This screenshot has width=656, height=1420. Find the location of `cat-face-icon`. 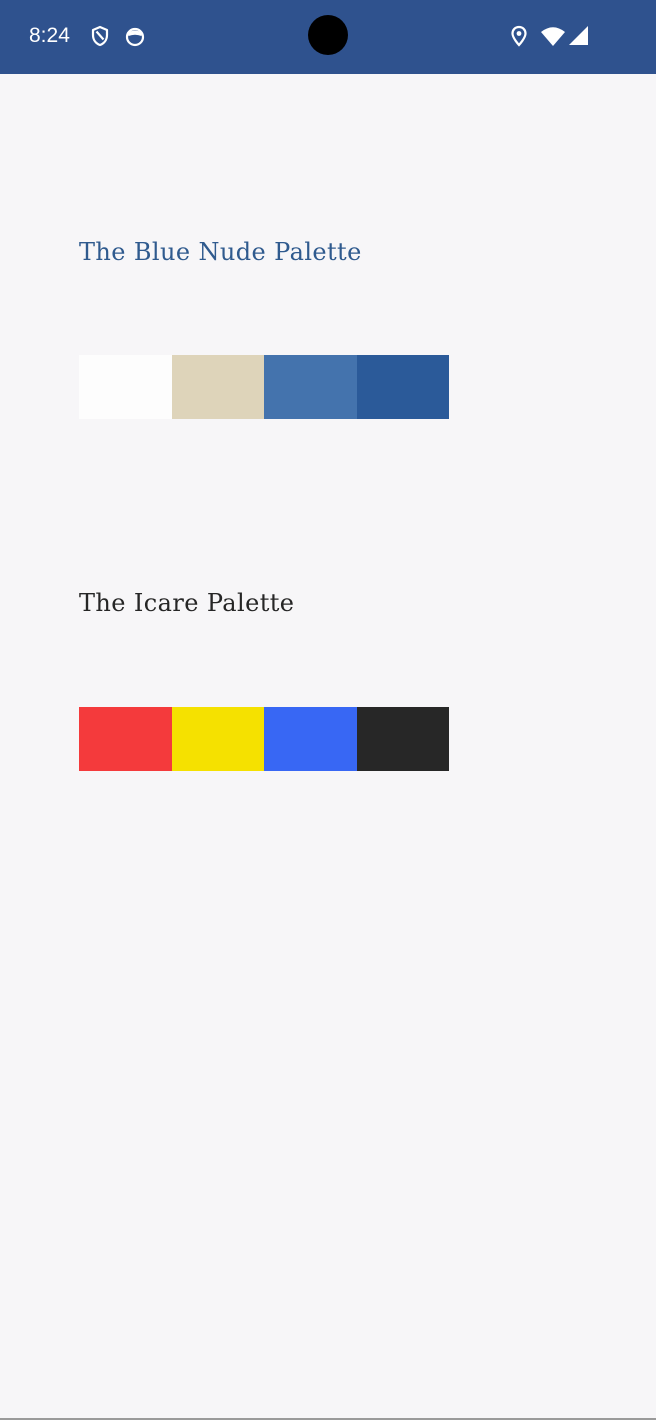

cat-face-icon is located at coordinates (135, 37).